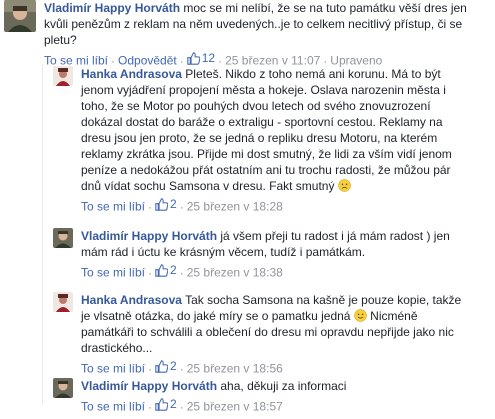 The height and width of the screenshot is (419, 495). I want to click on timestamp: 25 březen v 18:38, so click(235, 273).